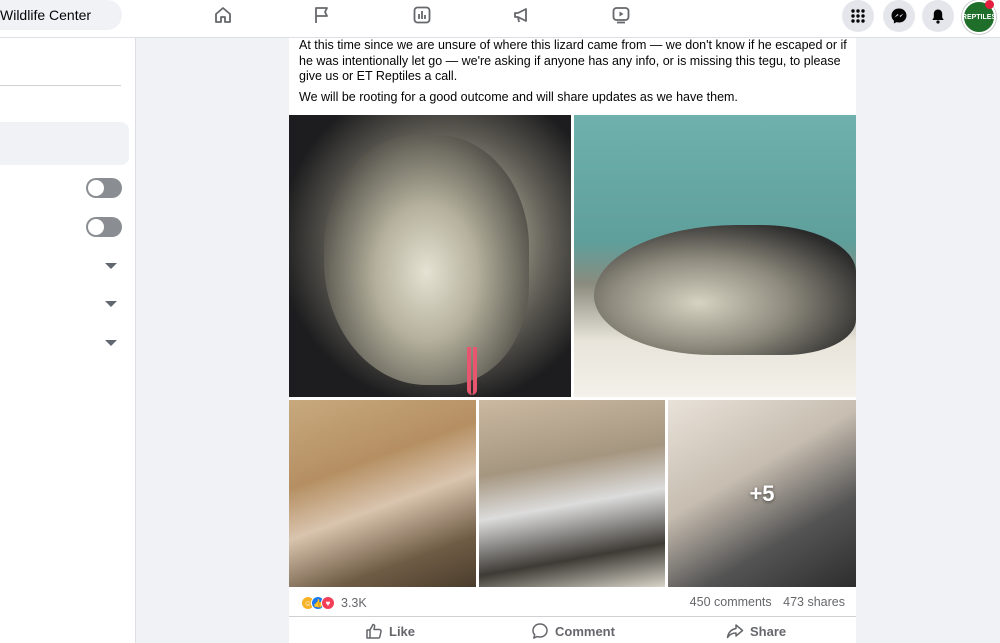 This screenshot has height=643, width=1000. I want to click on tegu-head-illustration, so click(426, 260).